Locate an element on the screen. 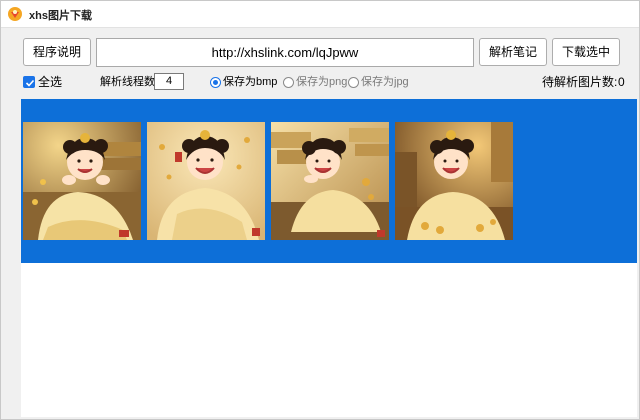  thread-count-input: 4 is located at coordinates (169, 81).